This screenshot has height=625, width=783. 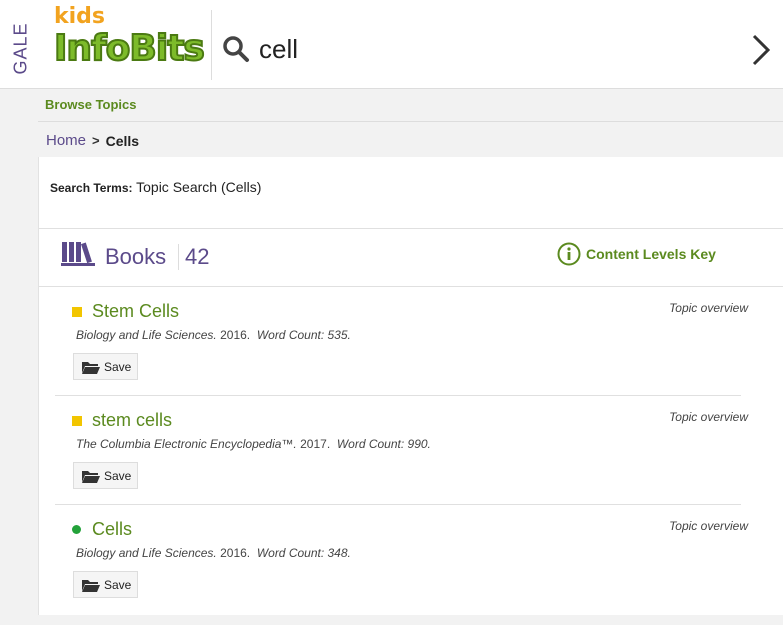 I want to click on result-title-link: Cells, so click(x=112, y=529).